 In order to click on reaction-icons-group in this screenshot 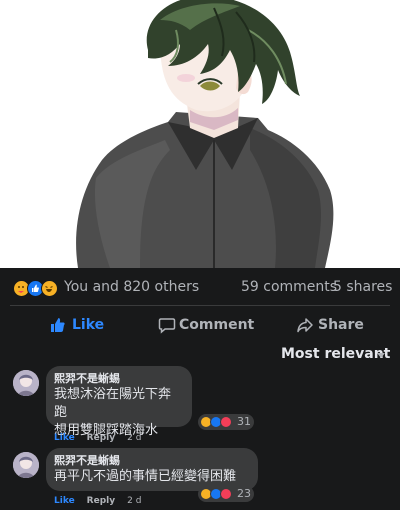, I will do `click(37, 289)`.